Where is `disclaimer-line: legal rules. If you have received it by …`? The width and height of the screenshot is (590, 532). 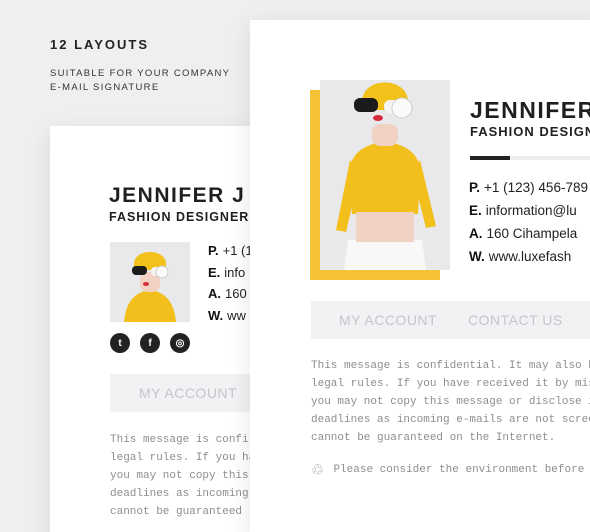
disclaimer-line: legal rules. If you have received it by … is located at coordinates (450, 384).